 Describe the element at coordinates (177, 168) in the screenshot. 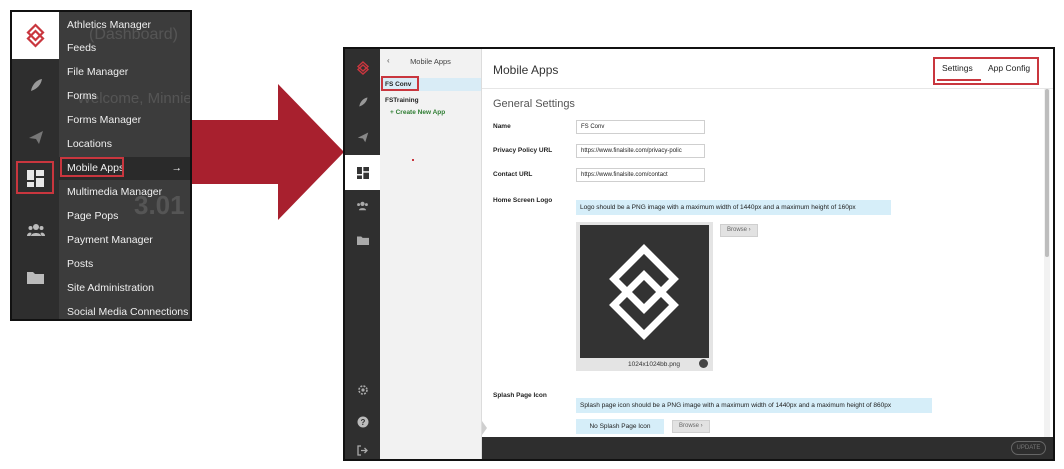

I see `arrow-right-icon: →` at that location.